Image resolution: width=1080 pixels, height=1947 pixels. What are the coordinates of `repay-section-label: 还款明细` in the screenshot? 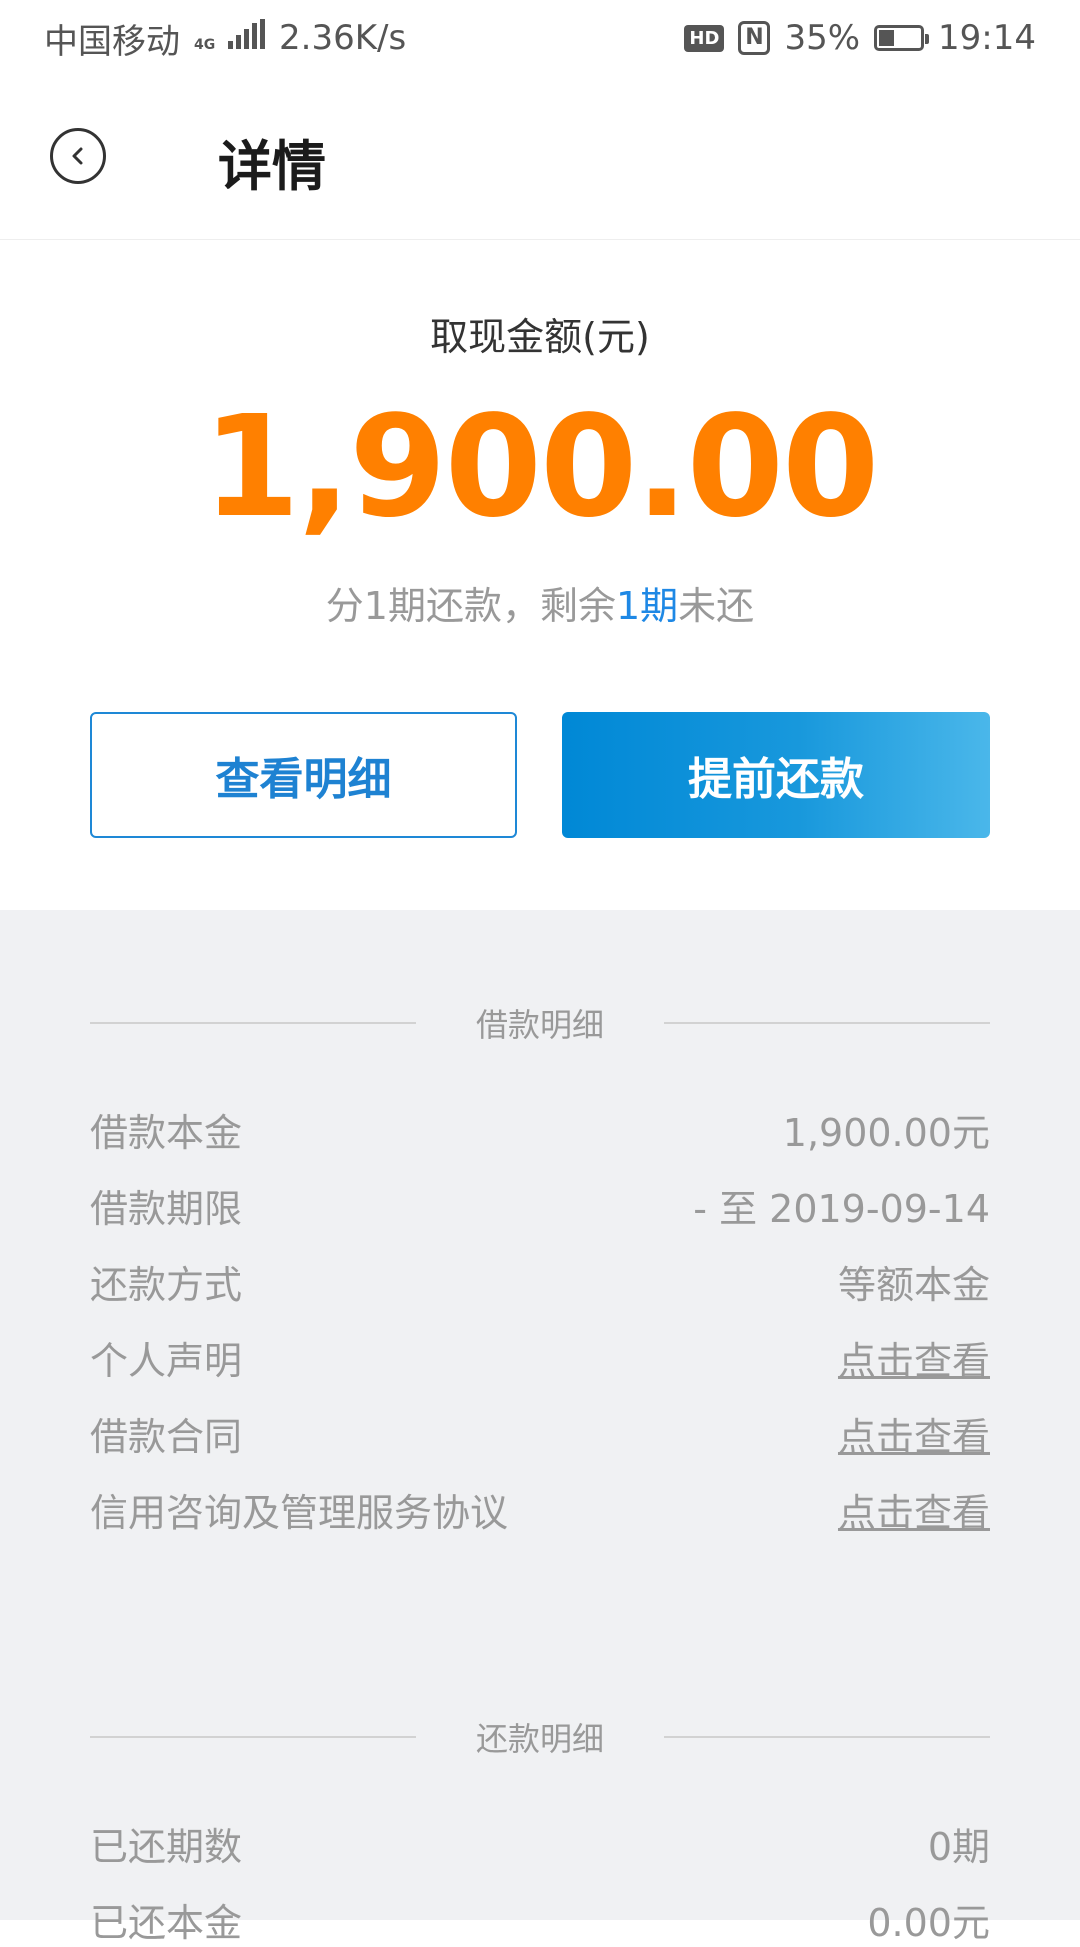 It's located at (540, 1739).